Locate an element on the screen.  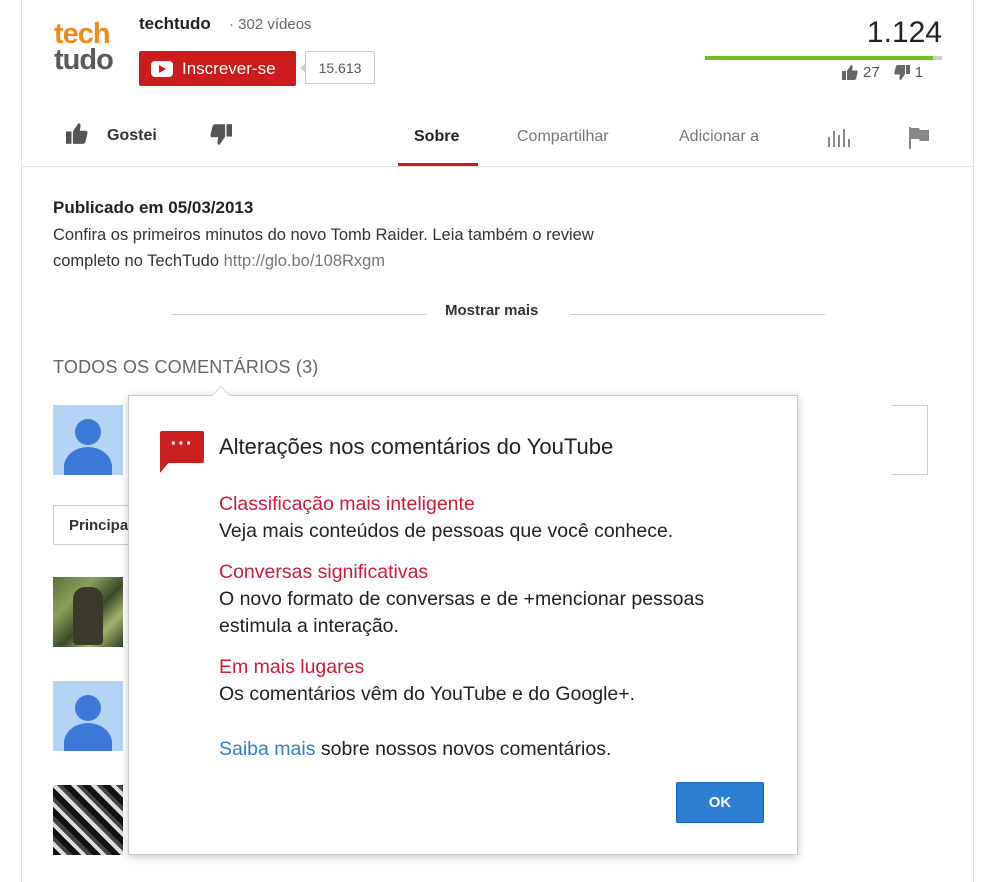
logo-text-bottom: tudo is located at coordinates (84, 60).